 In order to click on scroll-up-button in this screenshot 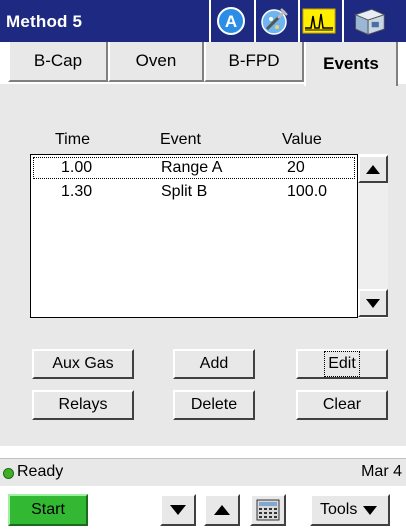, I will do `click(373, 169)`.